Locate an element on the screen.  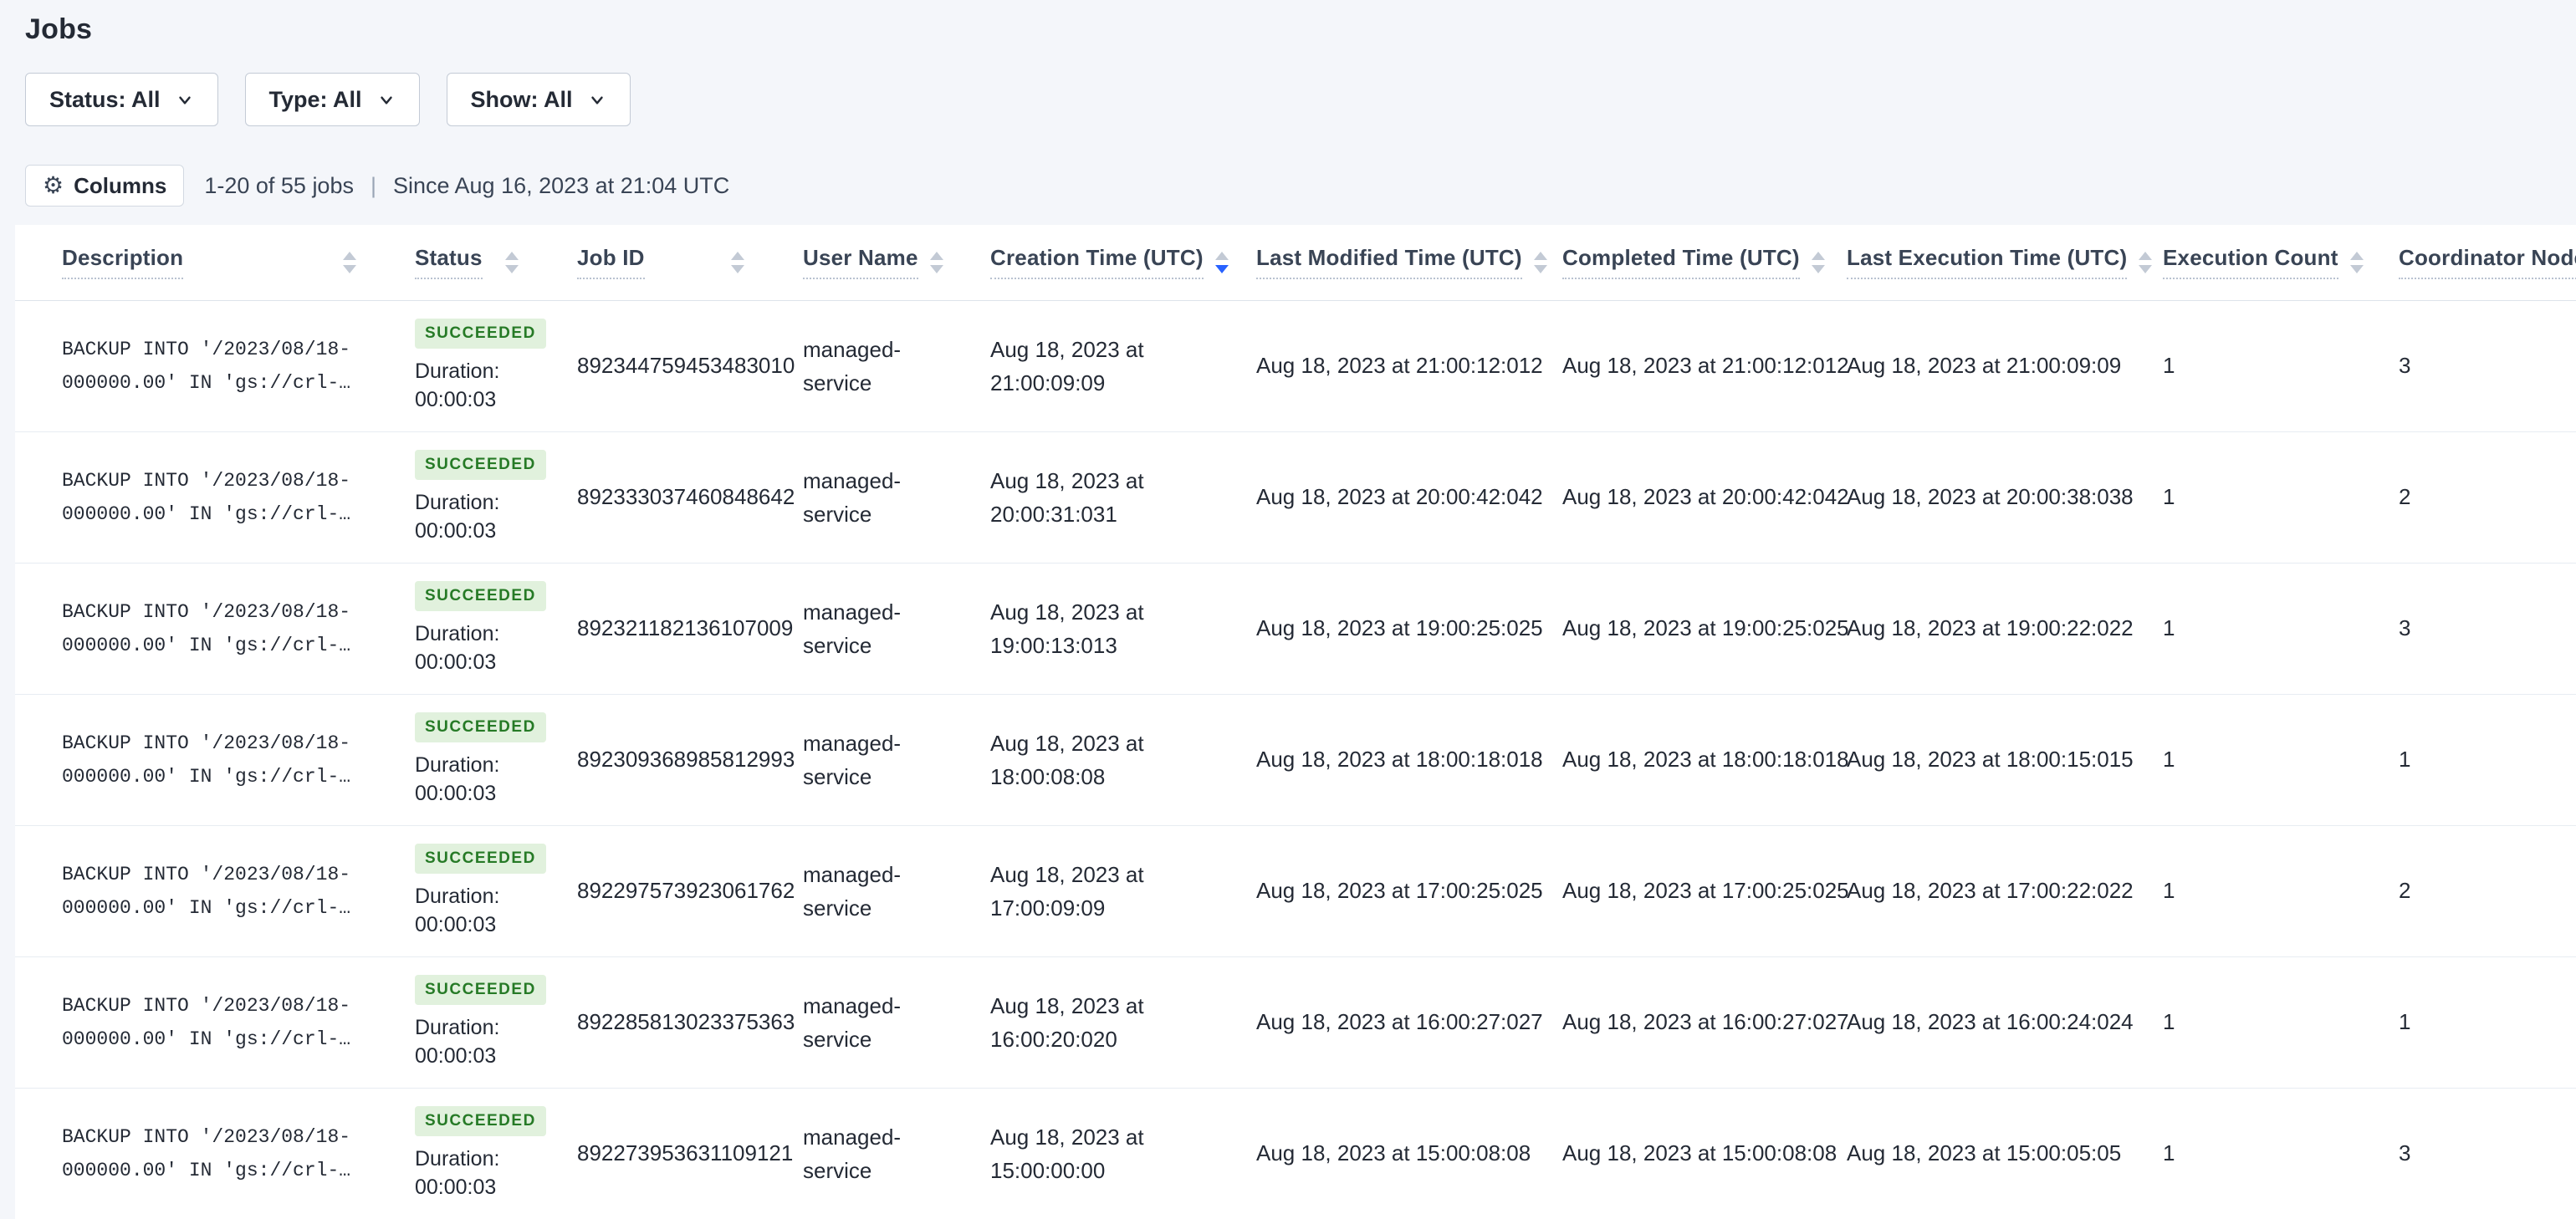
creation-time-cell: Aug 18, 2023 at 18:00:08:08 is located at coordinates (1076, 760).